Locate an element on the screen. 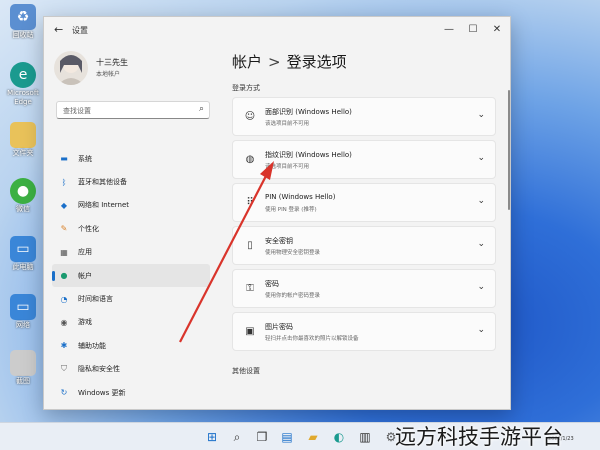  option-picture-password: ▣ 图片密码 轻扫并点击你最喜欢的照片以解锁设备 ⌄ is located at coordinates (364, 331).